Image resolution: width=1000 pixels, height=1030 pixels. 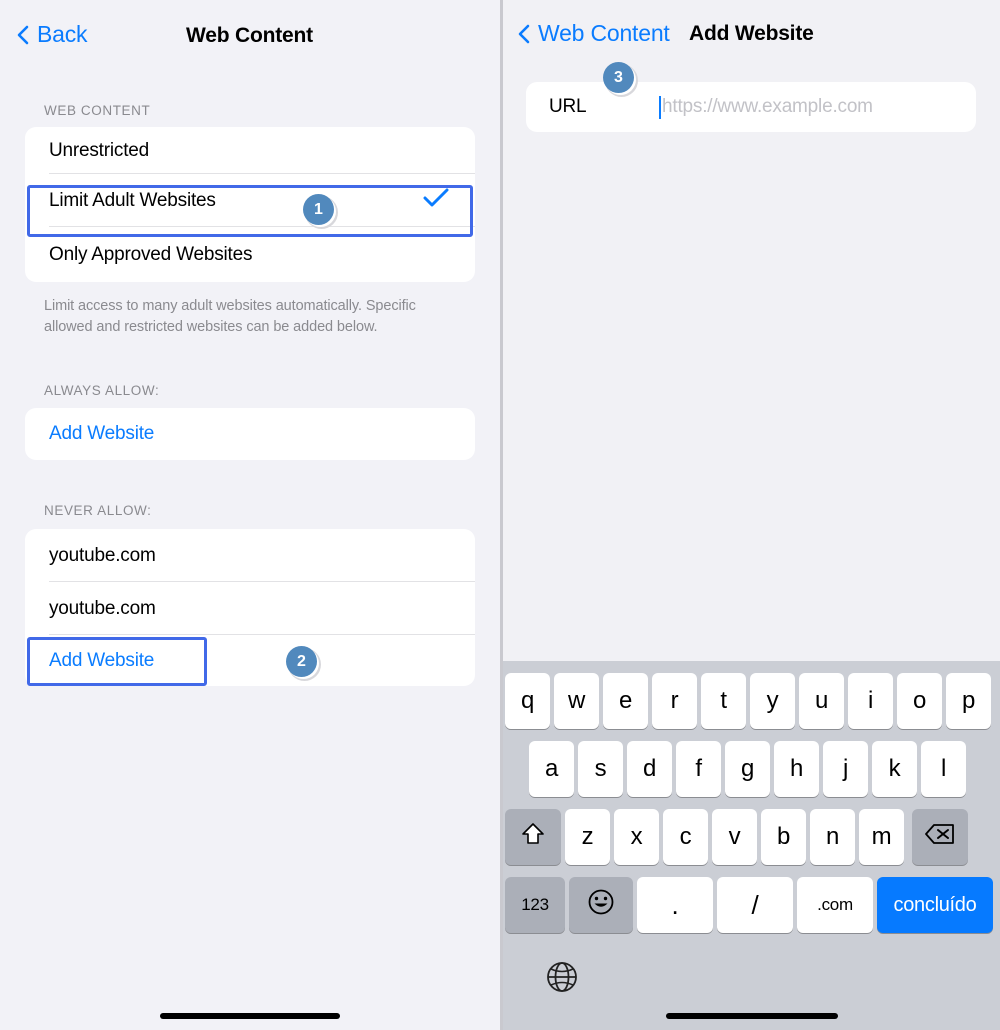 What do you see at coordinates (835, 905) in the screenshot?
I see `dotcom-key: .com` at bounding box center [835, 905].